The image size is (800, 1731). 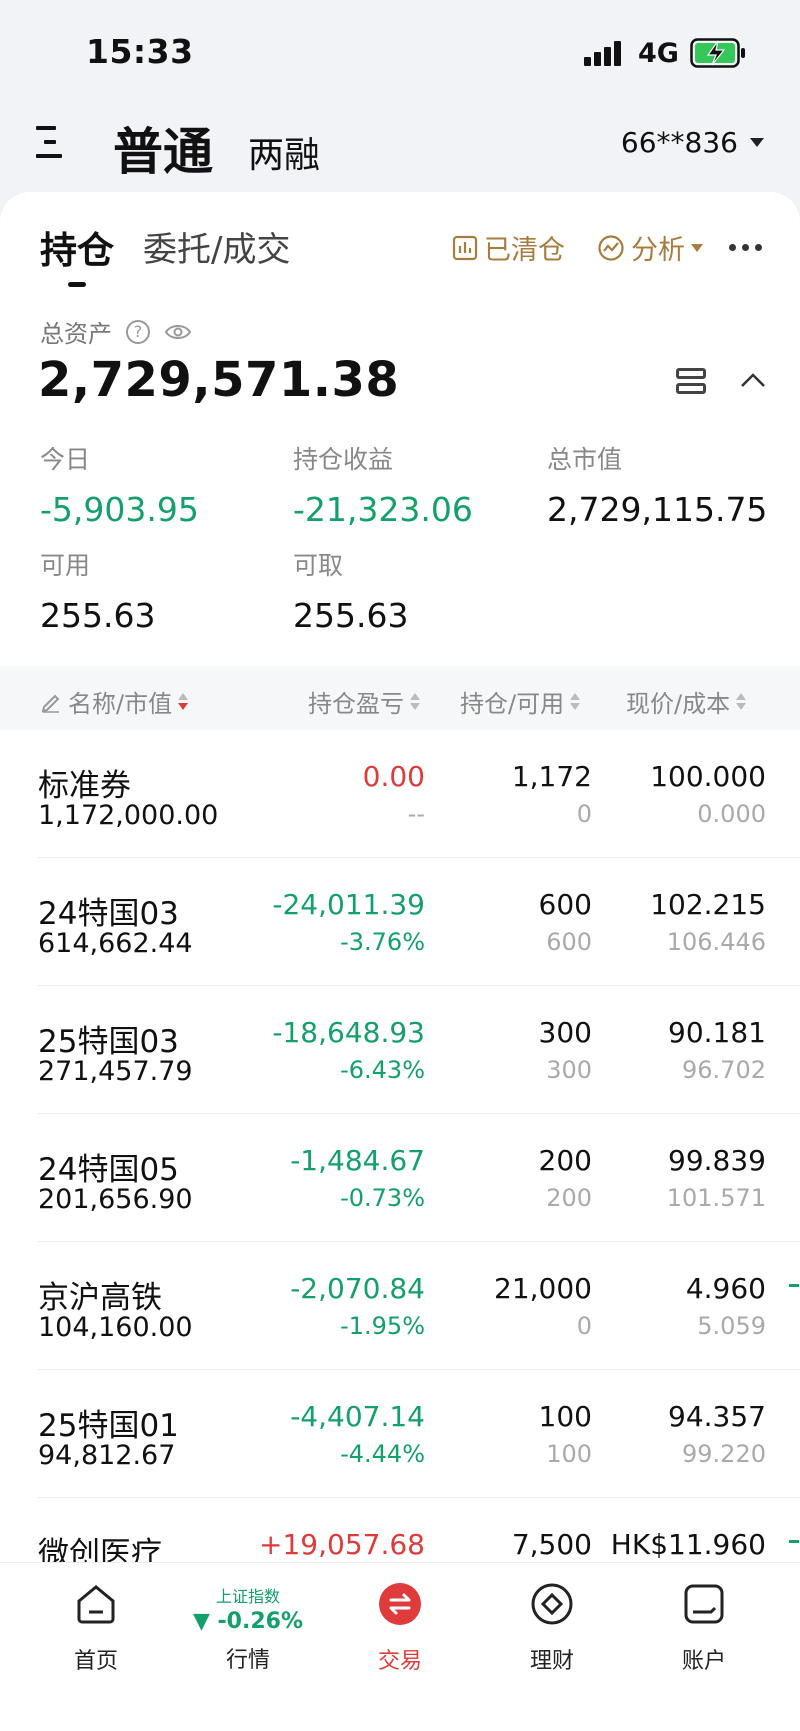 What do you see at coordinates (757, 142) in the screenshot?
I see `chevron-down-icon` at bounding box center [757, 142].